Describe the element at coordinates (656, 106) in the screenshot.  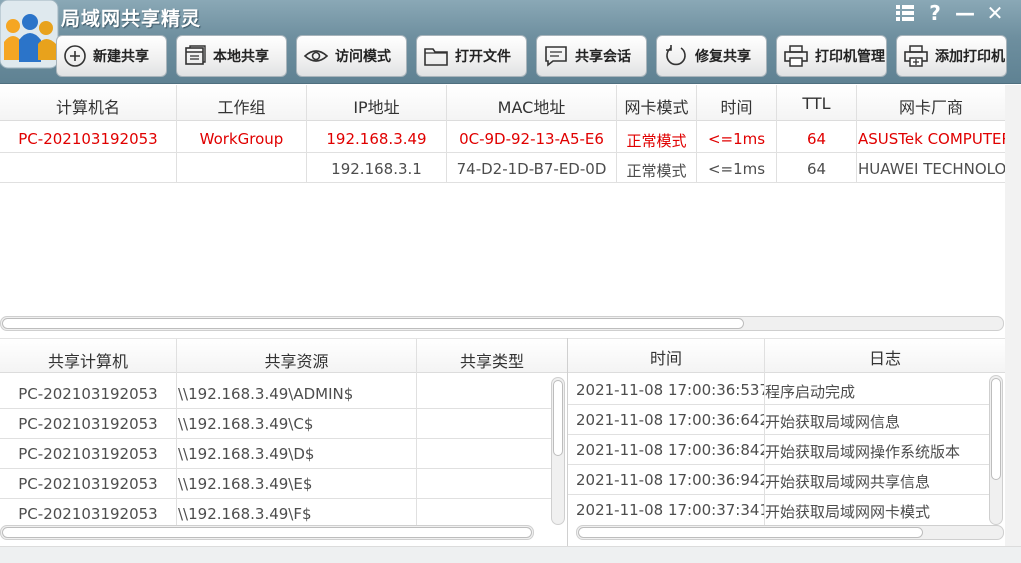
I see `column-header: 网卡模式` at that location.